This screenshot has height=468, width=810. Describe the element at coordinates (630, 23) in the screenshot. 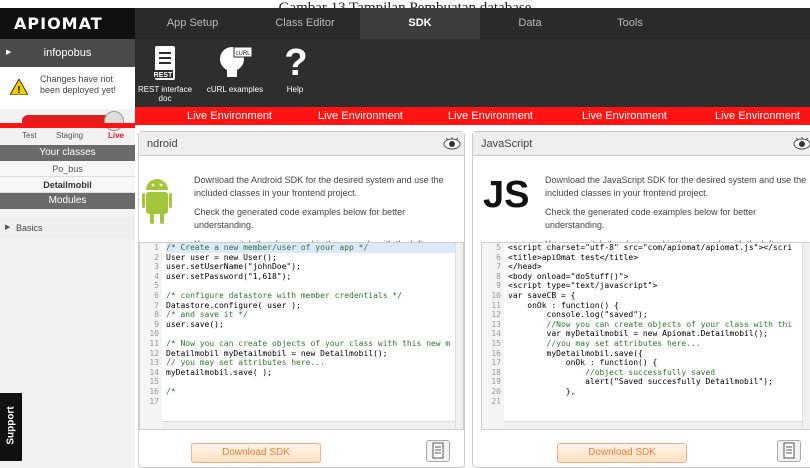

I see `tab-tools: Tools` at that location.